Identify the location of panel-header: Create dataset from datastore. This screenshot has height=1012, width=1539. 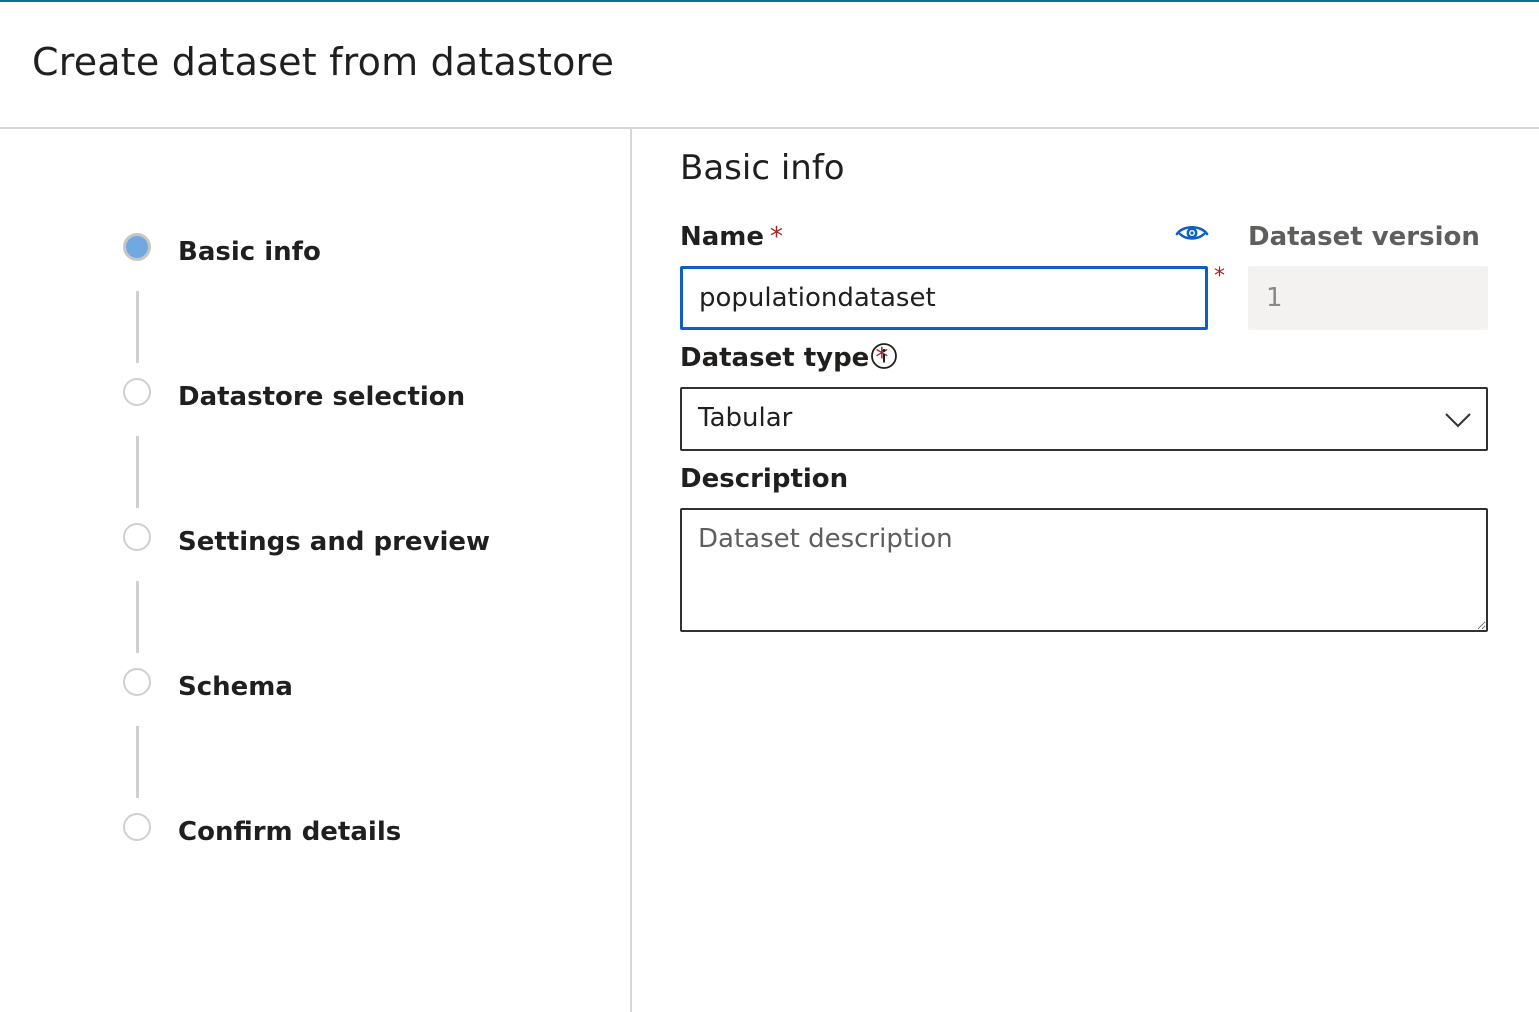
(769, 65).